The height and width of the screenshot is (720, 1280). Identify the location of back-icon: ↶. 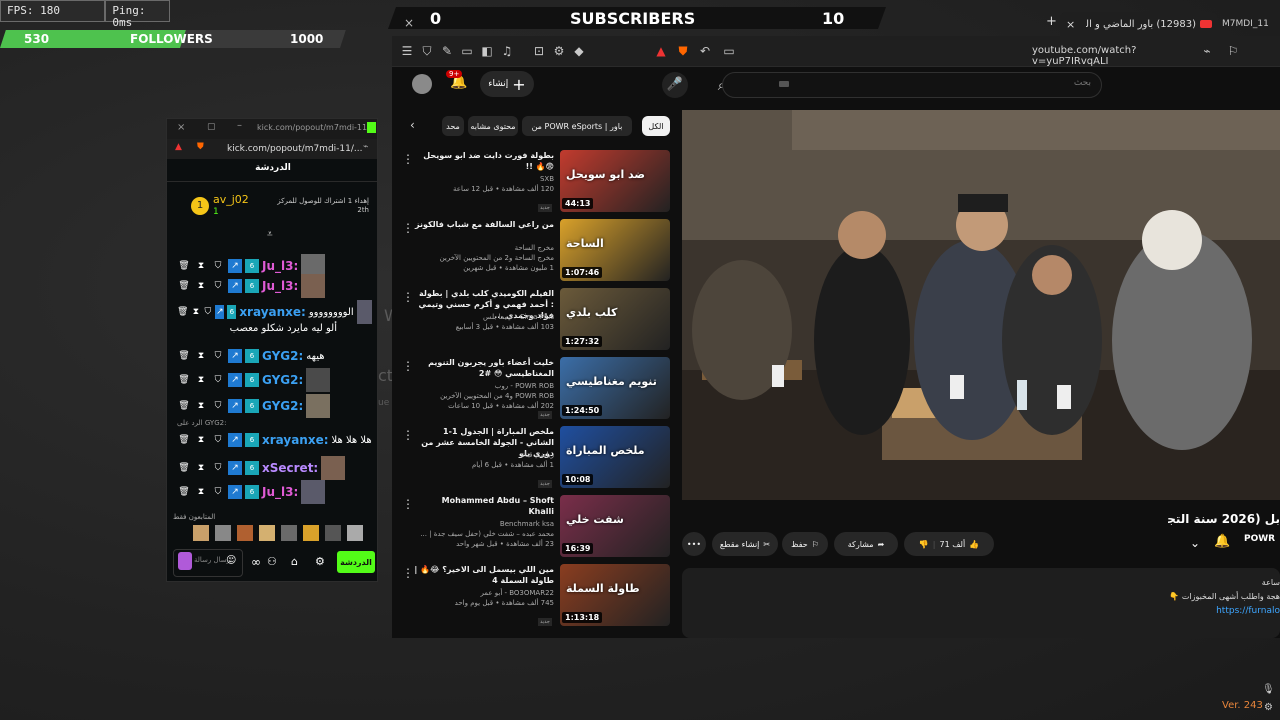
(705, 51).